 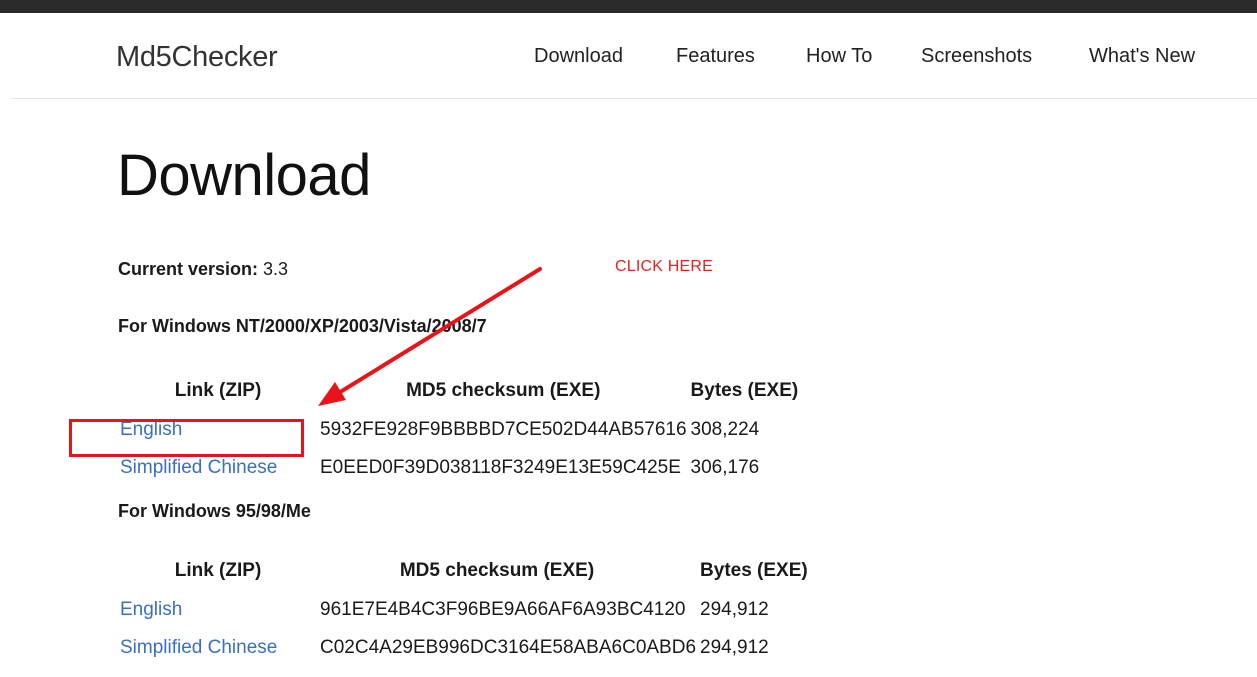 What do you see at coordinates (715, 56) in the screenshot?
I see `nav-link-features: Features` at bounding box center [715, 56].